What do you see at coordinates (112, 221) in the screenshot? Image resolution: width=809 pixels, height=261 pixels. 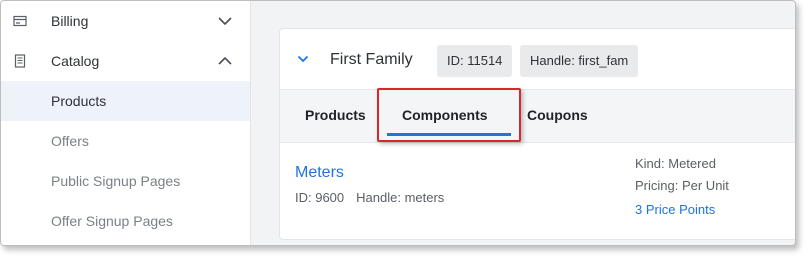 I see `sidebar-item-label: Offer Signup Pages` at bounding box center [112, 221].